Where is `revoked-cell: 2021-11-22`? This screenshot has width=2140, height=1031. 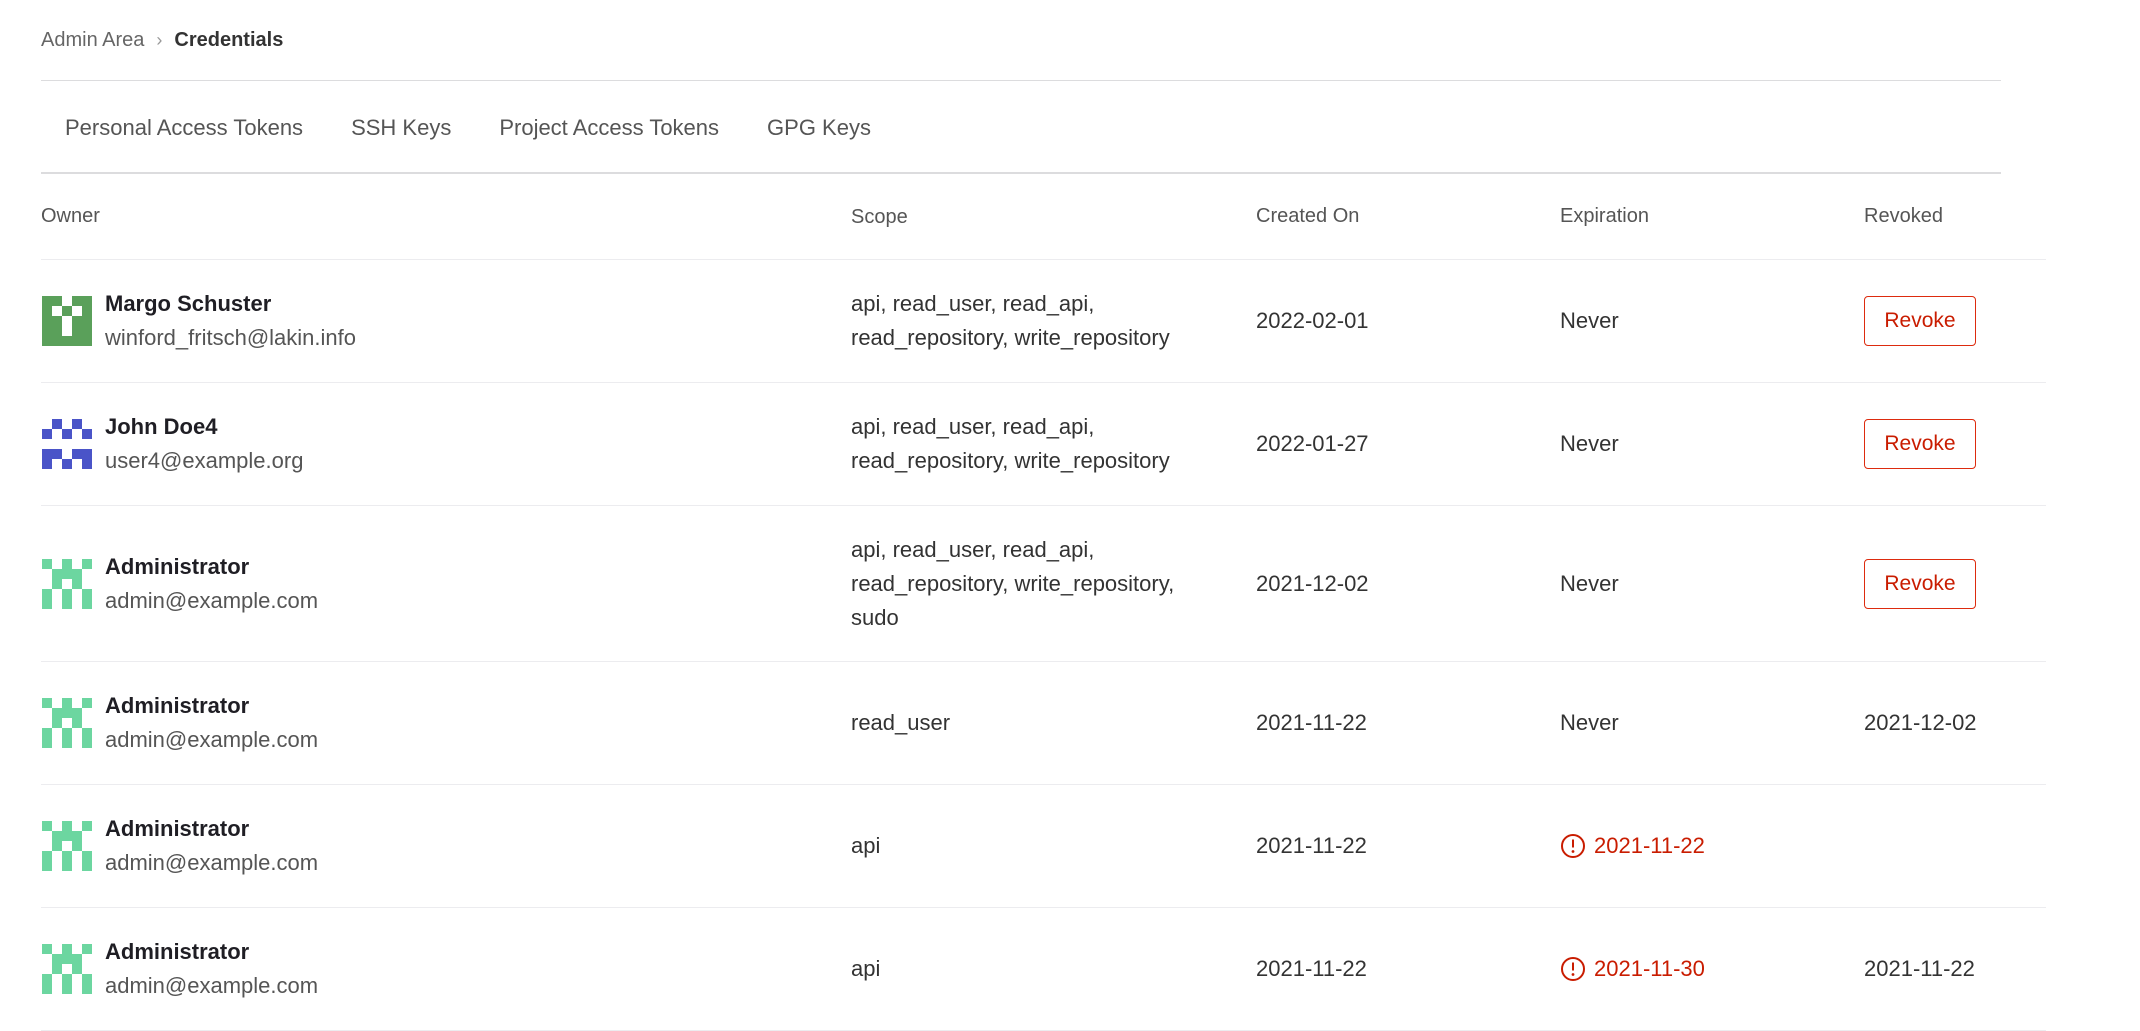 revoked-cell: 2021-11-22 is located at coordinates (1949, 969).